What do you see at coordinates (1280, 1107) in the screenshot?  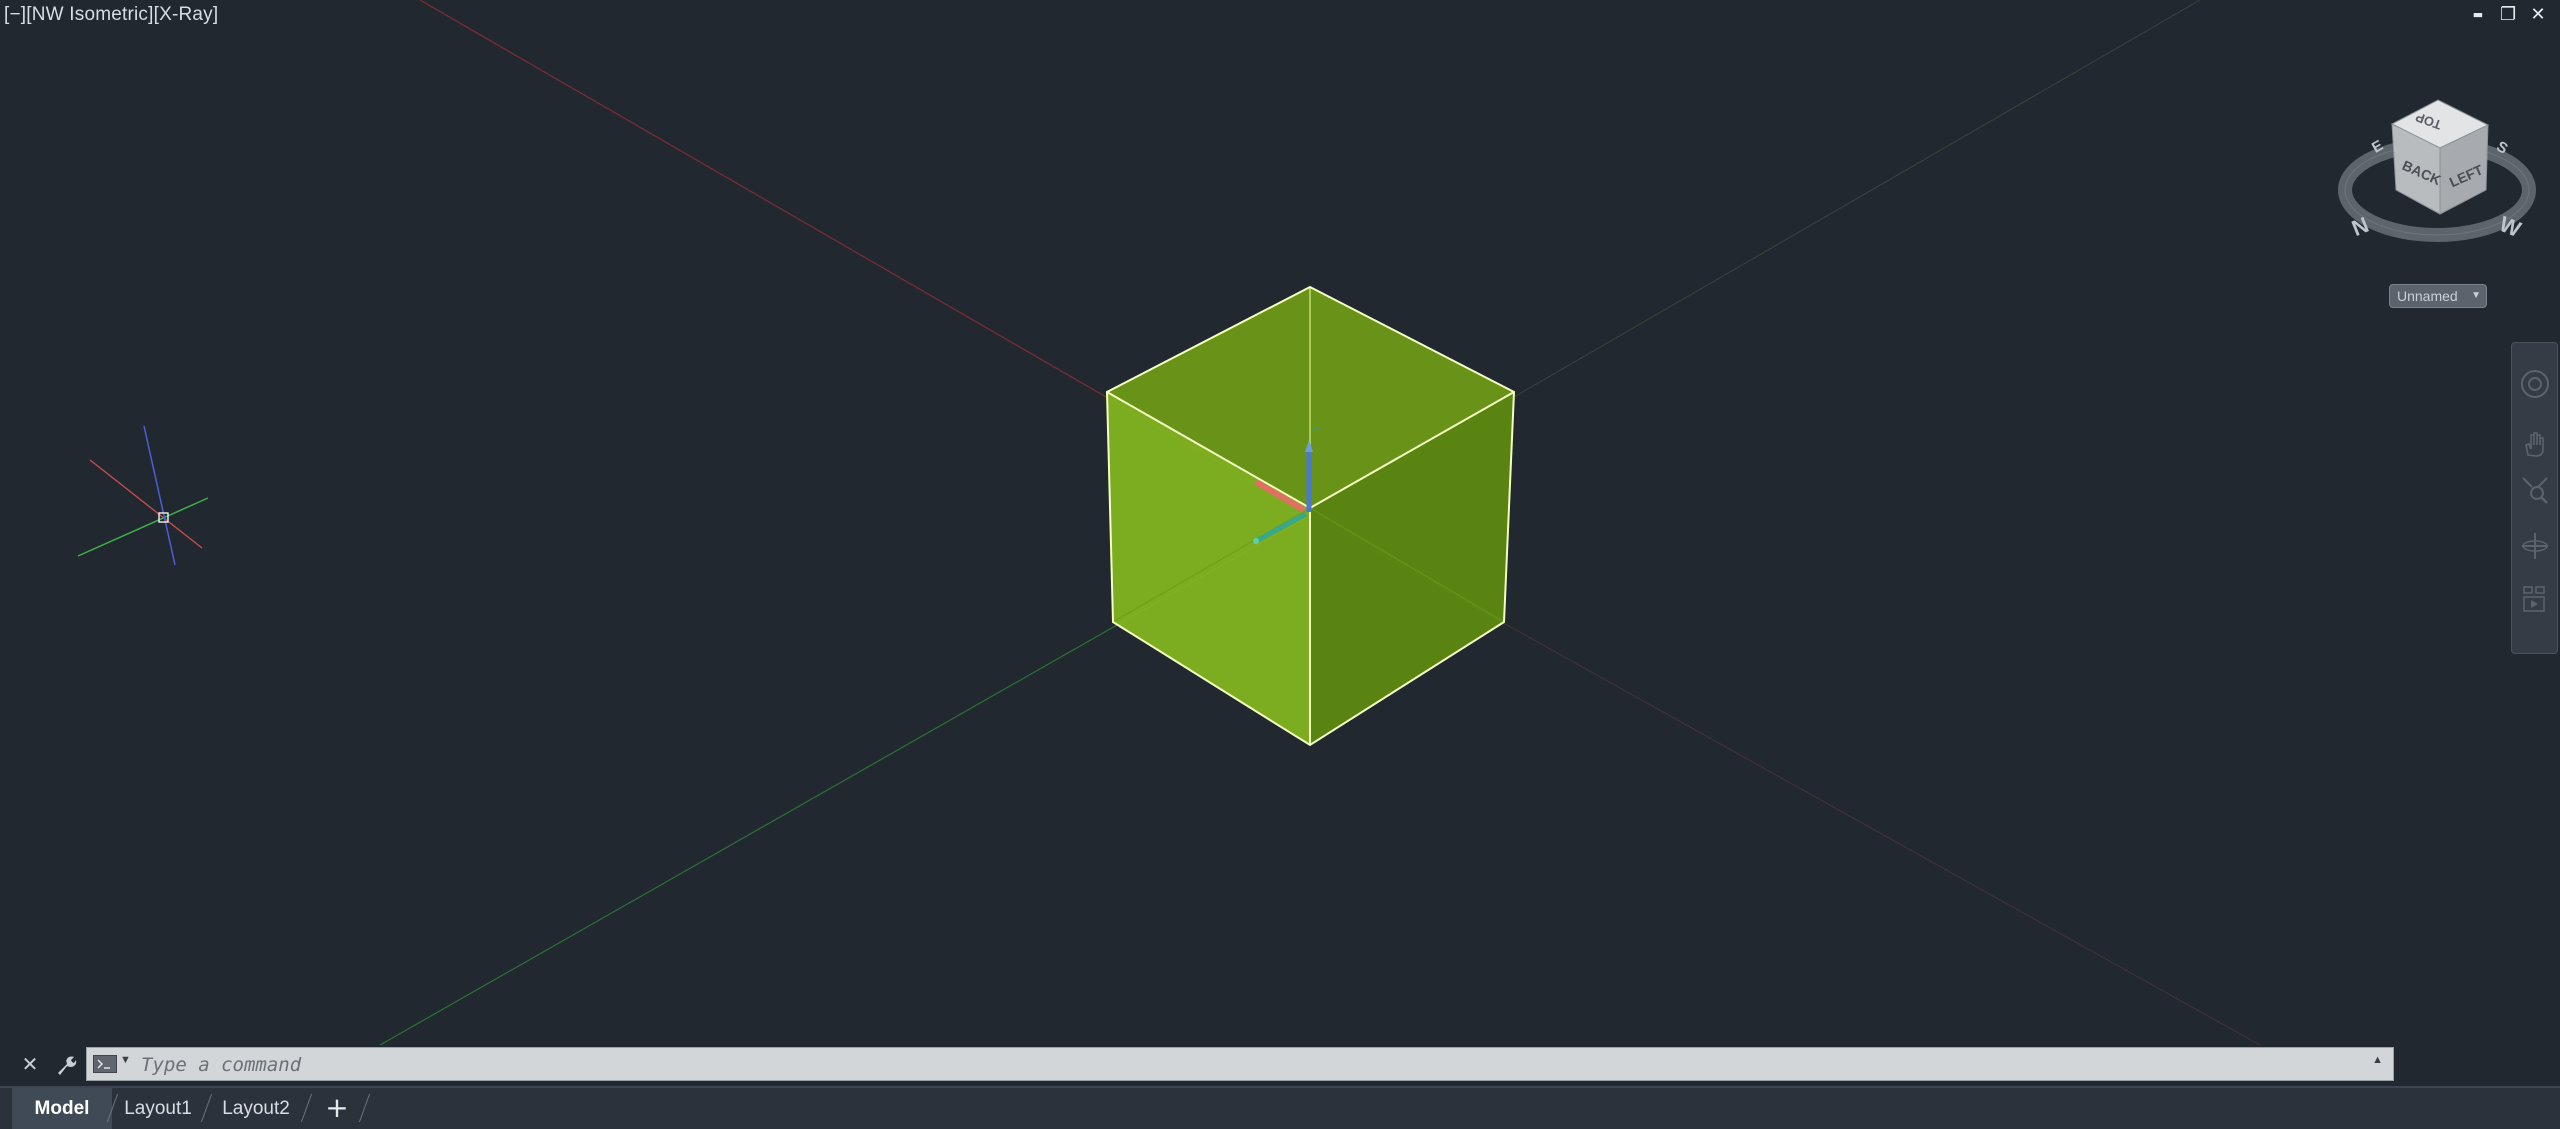 I see `layout-tab-bar: Model Layout1 Layout2 +` at bounding box center [1280, 1107].